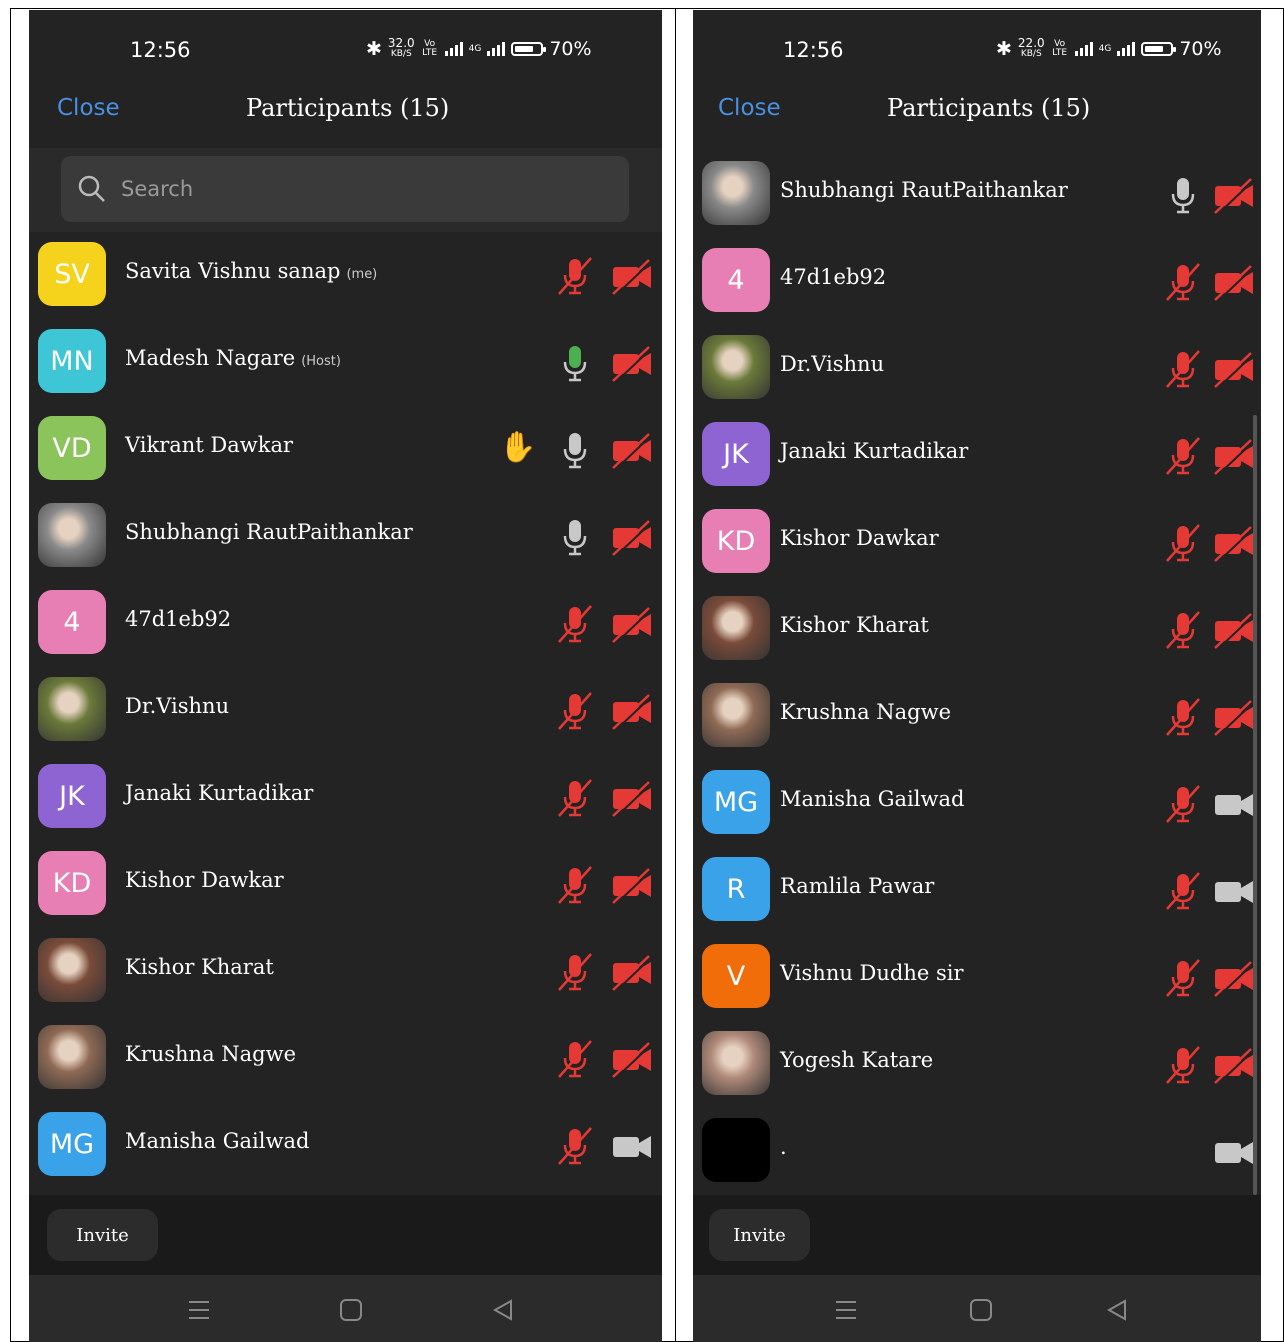 This screenshot has height=1342, width=1284. I want to click on participant-row: V Vishnu Dudhe sir, so click(977, 977).